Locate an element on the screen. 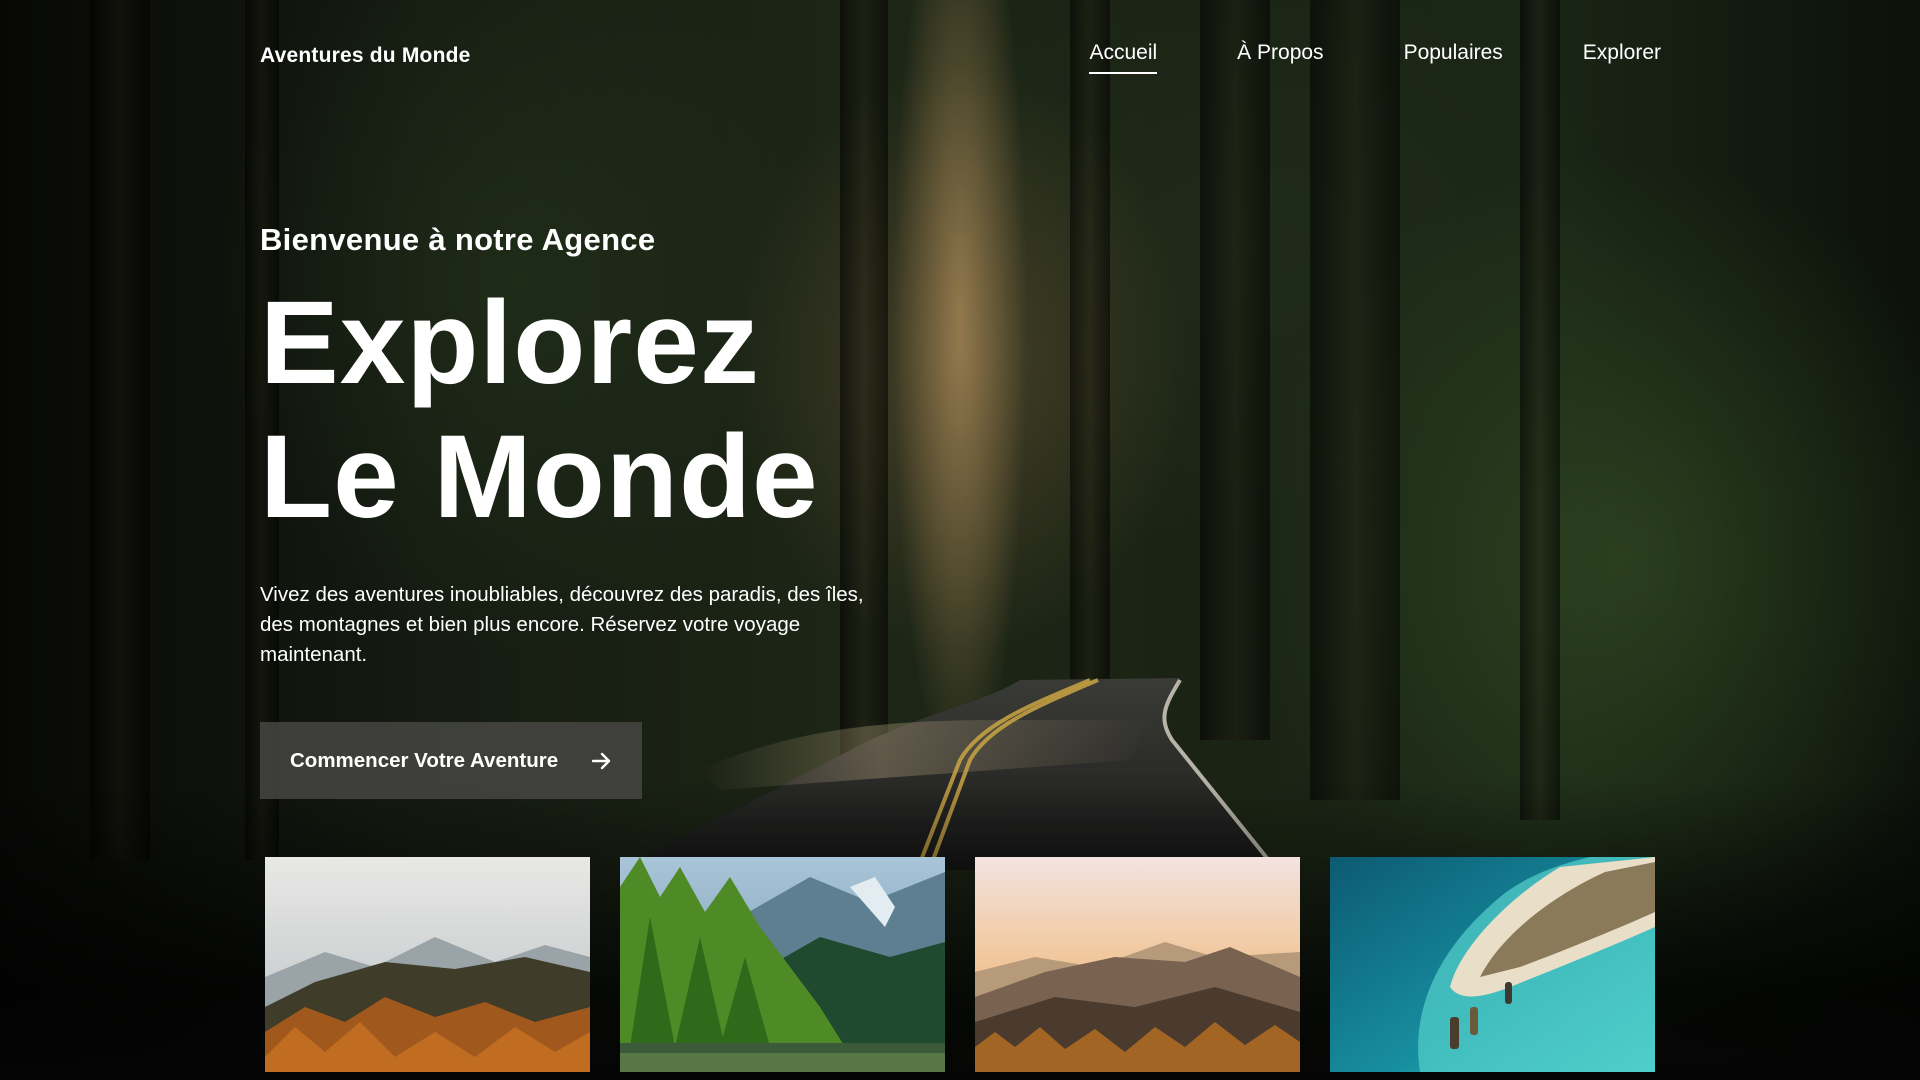 The width and height of the screenshot is (1920, 1080). nav-link-explorer: Explorer is located at coordinates (1622, 56).